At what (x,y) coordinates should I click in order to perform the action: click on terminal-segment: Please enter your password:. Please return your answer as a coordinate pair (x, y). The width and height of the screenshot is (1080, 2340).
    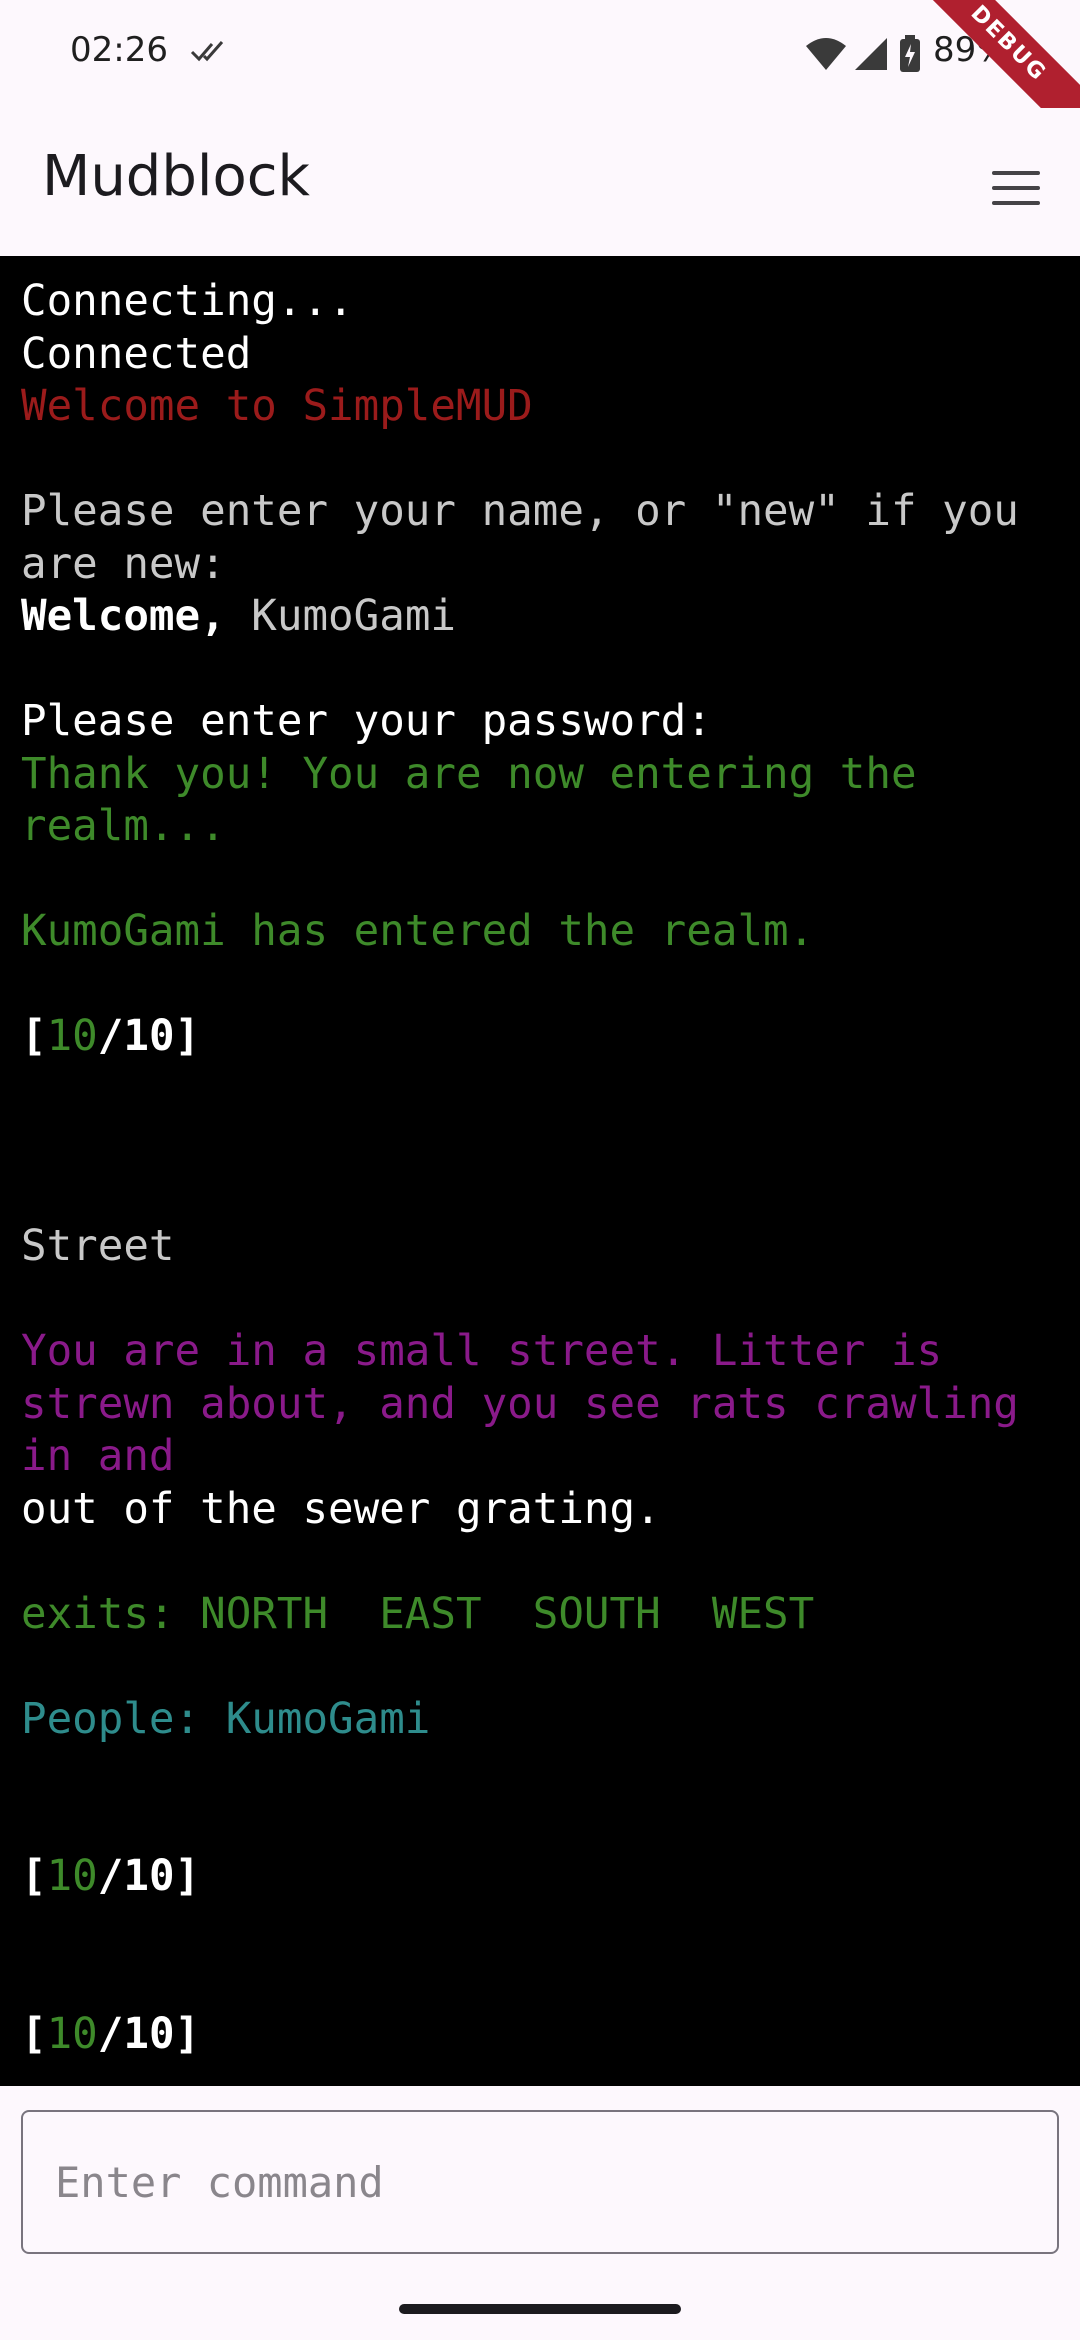
    Looking at the image, I should click on (366, 721).